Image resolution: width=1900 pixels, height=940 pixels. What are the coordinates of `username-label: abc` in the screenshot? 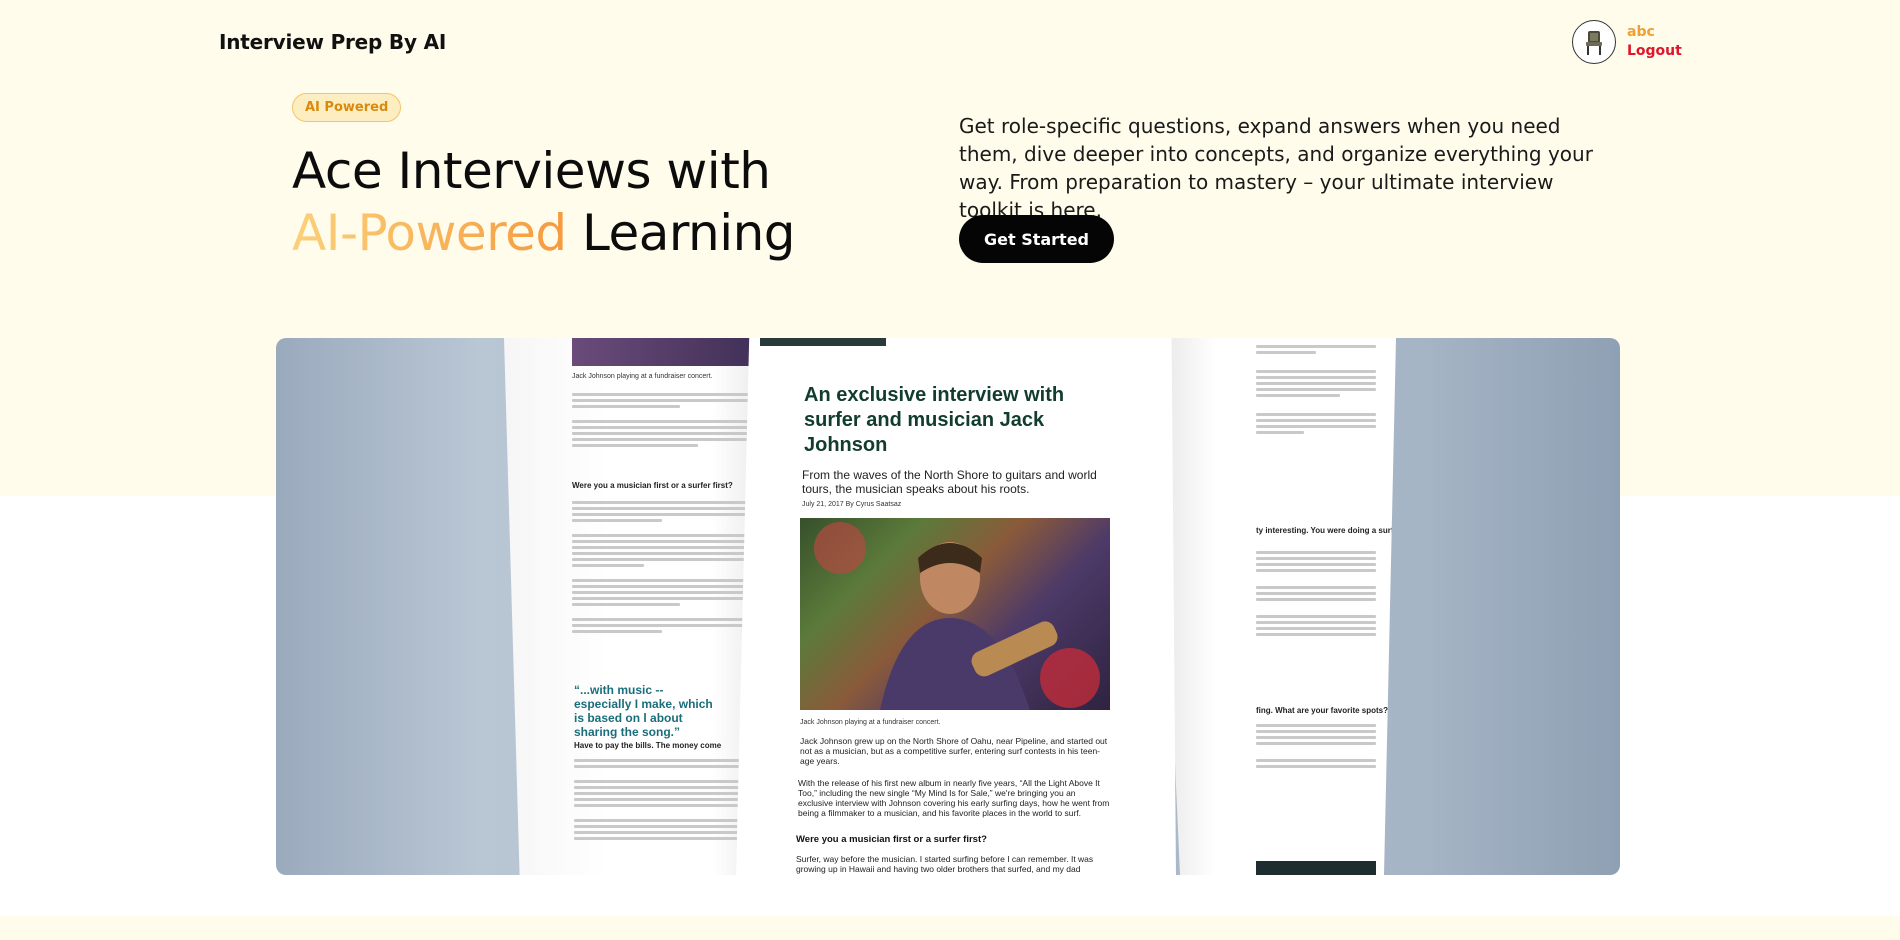 It's located at (1641, 32).